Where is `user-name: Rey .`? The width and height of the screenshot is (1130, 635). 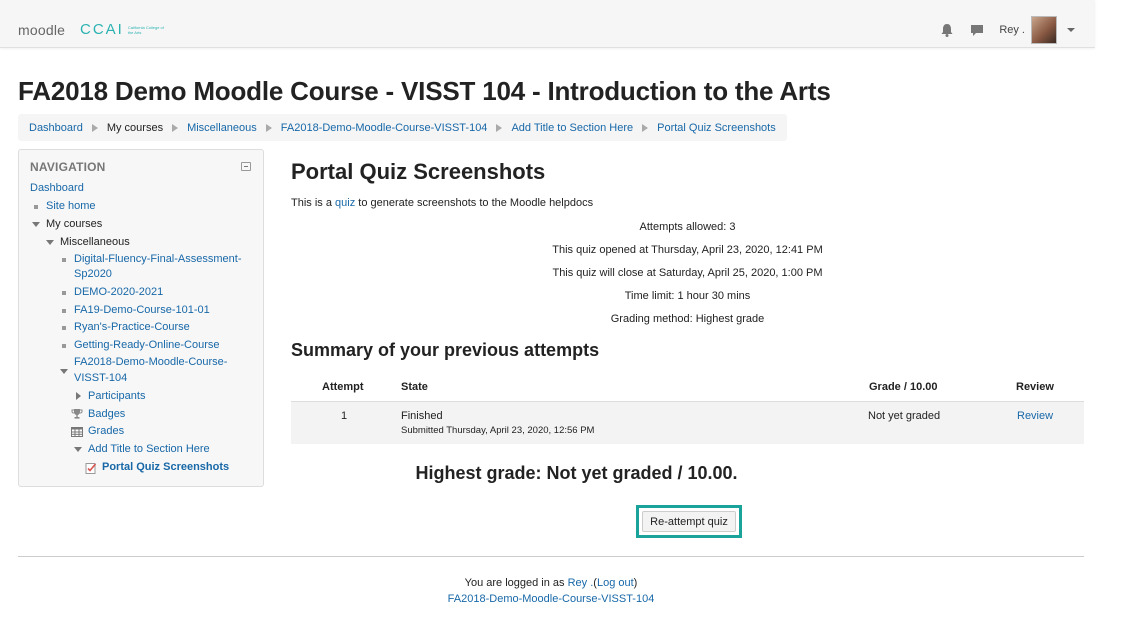 user-name: Rey . is located at coordinates (1012, 30).